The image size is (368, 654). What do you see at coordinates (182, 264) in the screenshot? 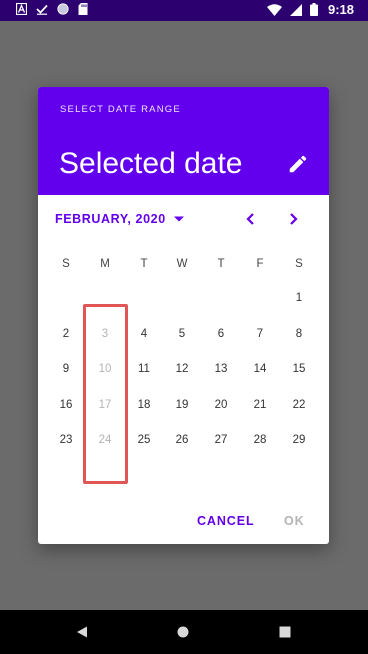
I see `weekday-label: W` at bounding box center [182, 264].